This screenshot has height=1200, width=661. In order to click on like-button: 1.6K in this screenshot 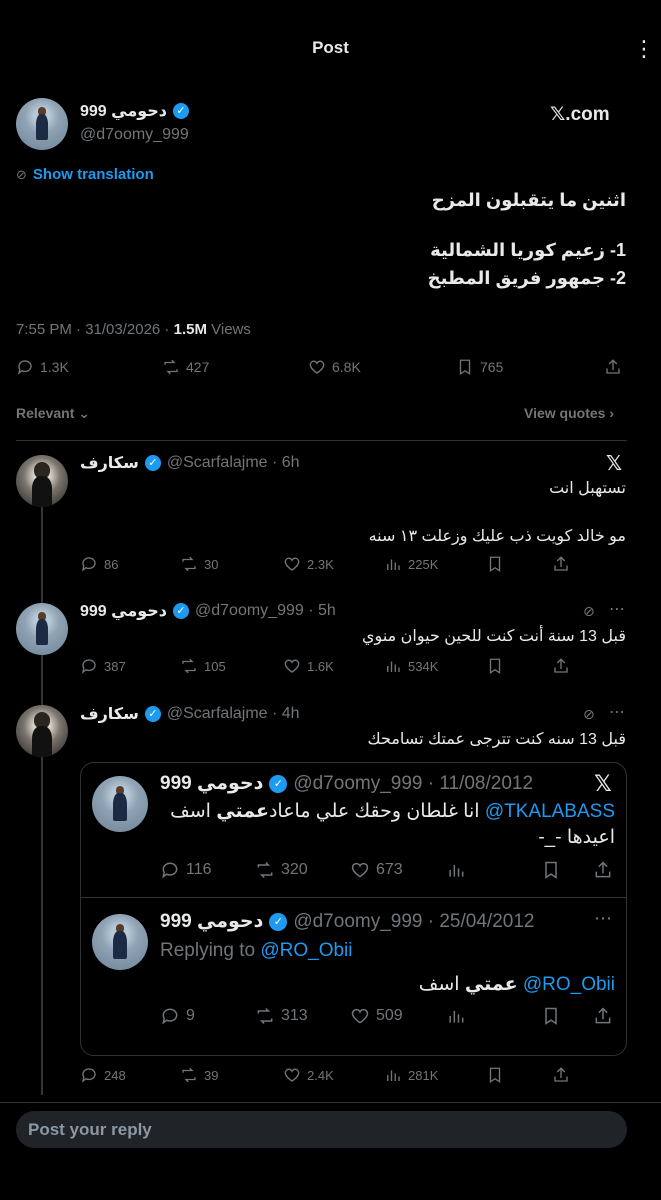, I will do `click(308, 666)`.